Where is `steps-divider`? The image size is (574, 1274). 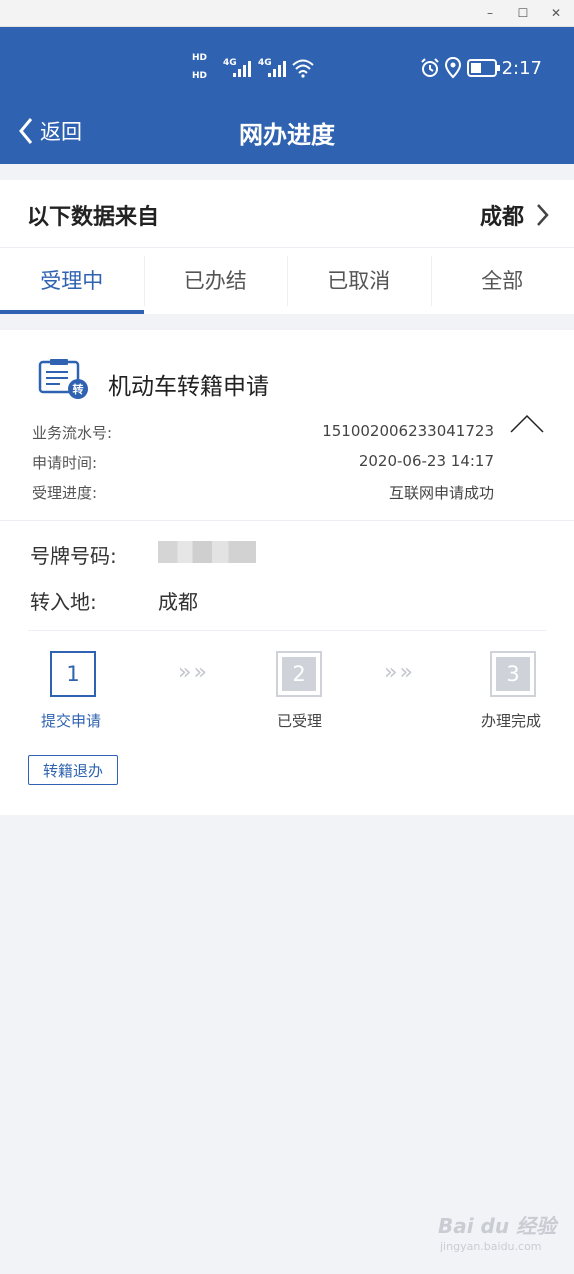
steps-divider is located at coordinates (287, 630).